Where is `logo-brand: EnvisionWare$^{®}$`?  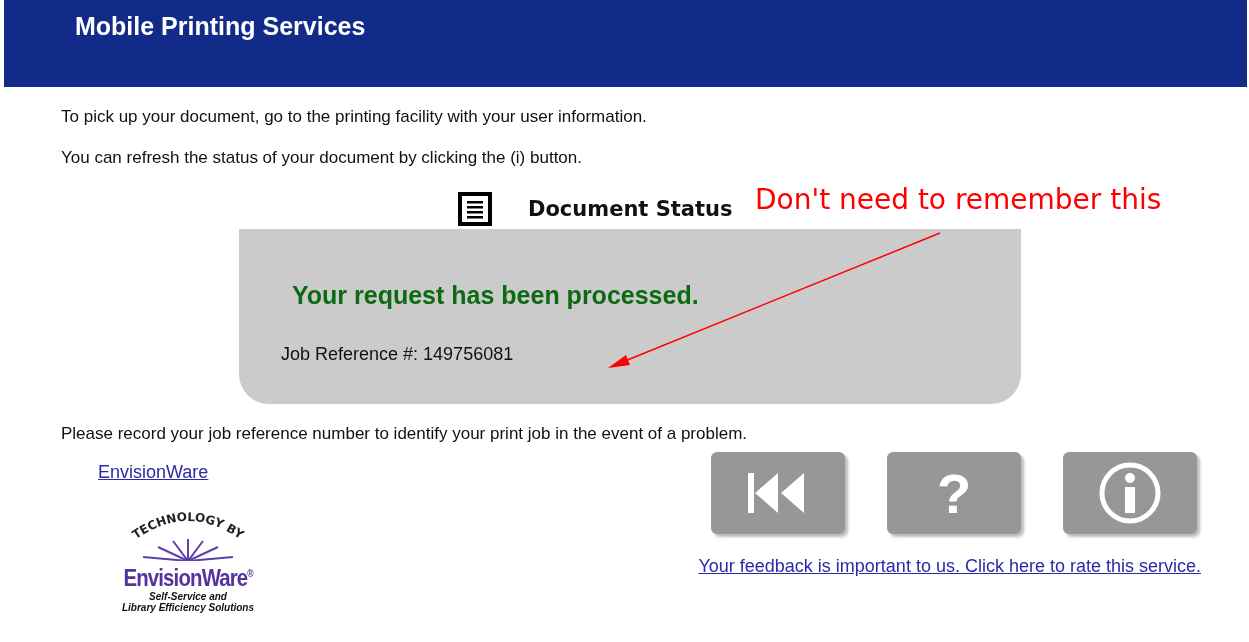
logo-brand: EnvisionWare$^{®}$ is located at coordinates (188, 577).